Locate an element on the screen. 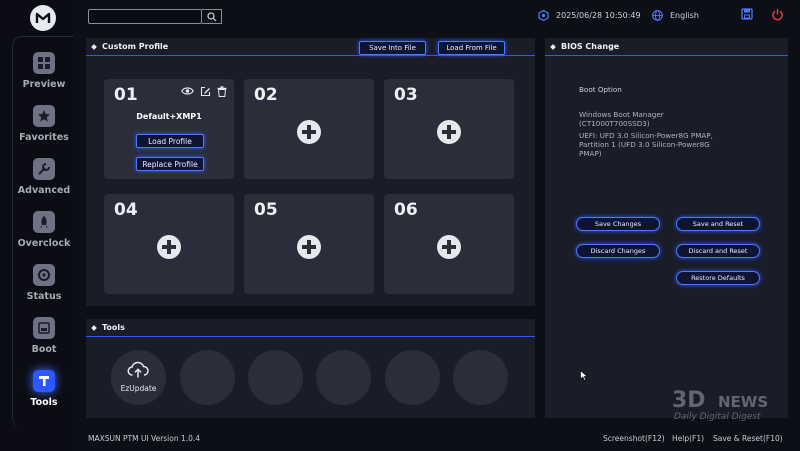 Image resolution: width=800 pixels, height=451 pixels. profile-slot-04: 04 is located at coordinates (169, 244).